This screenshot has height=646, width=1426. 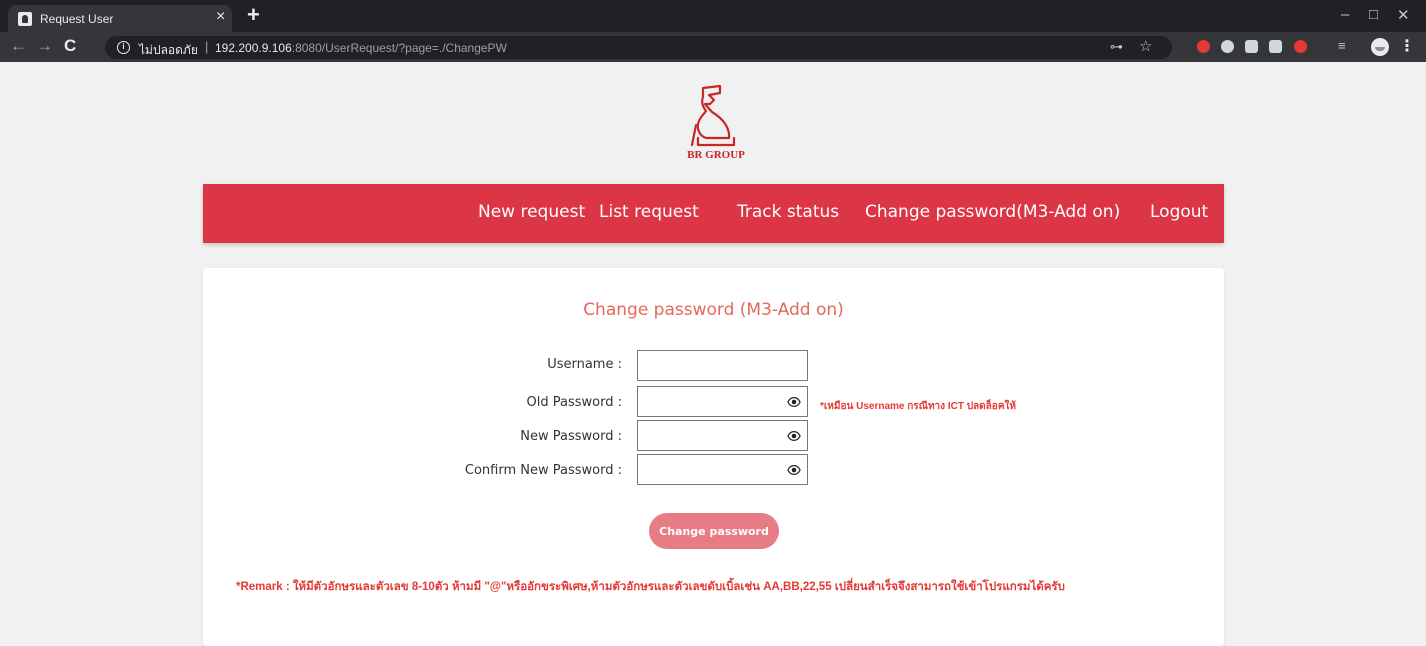 What do you see at coordinates (788, 212) in the screenshot?
I see `nav-track-status: Track status` at bounding box center [788, 212].